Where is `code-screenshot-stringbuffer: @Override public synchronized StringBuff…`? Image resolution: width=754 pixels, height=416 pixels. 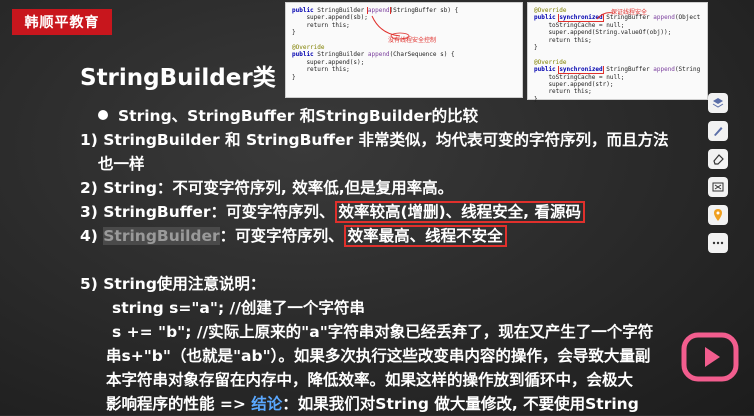
code-screenshot-stringbuffer: @Override public synchronized StringBuff… is located at coordinates (617, 52).